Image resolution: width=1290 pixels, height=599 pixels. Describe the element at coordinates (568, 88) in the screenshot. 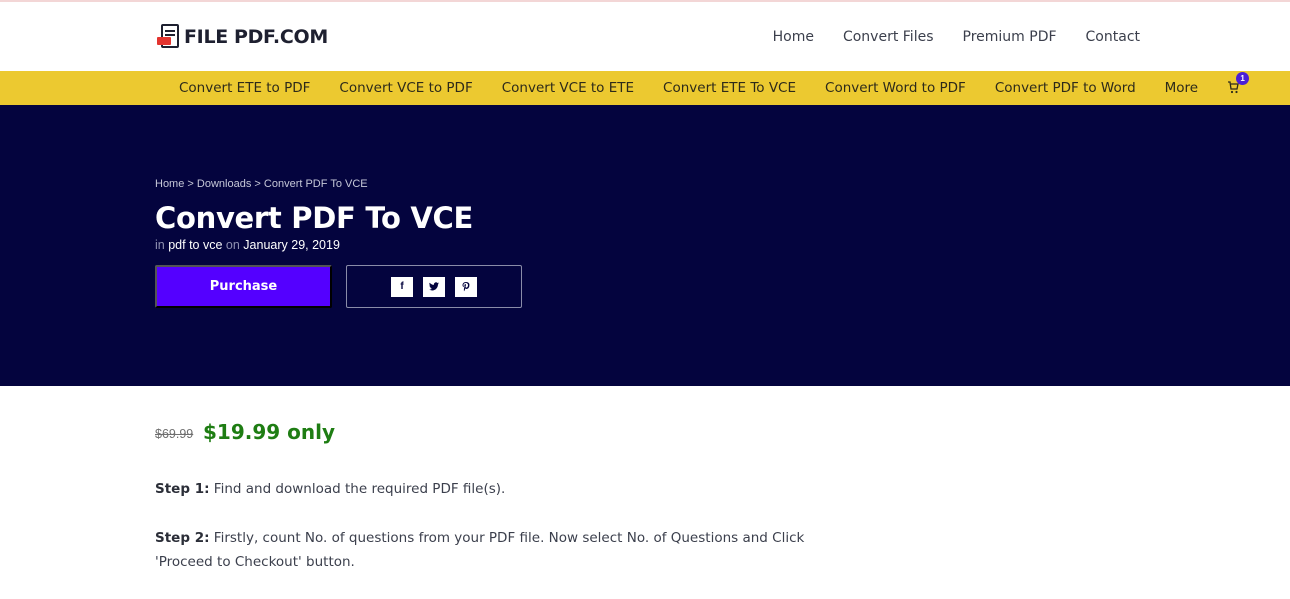

I see `subnav-convert-vce-to-ete: Convert VCE to ETE` at that location.